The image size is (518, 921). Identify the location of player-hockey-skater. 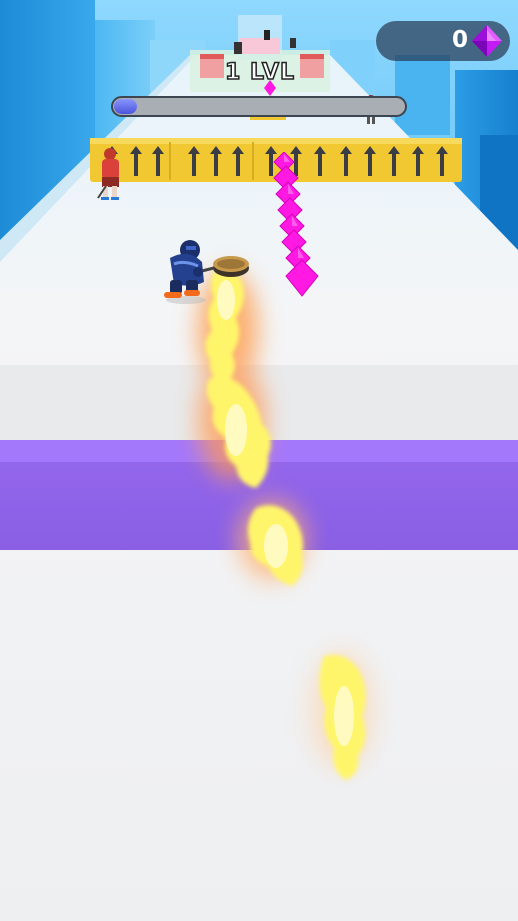
(186, 272).